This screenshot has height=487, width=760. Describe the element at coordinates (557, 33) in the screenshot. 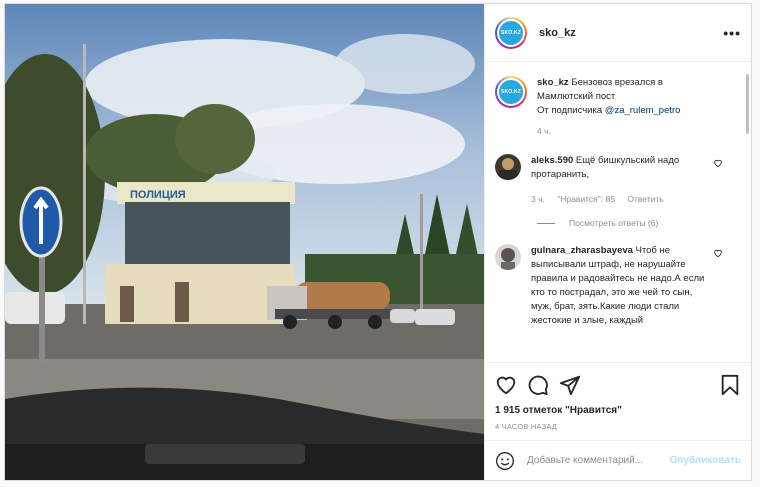

I see `author-username: sko_kz` at that location.